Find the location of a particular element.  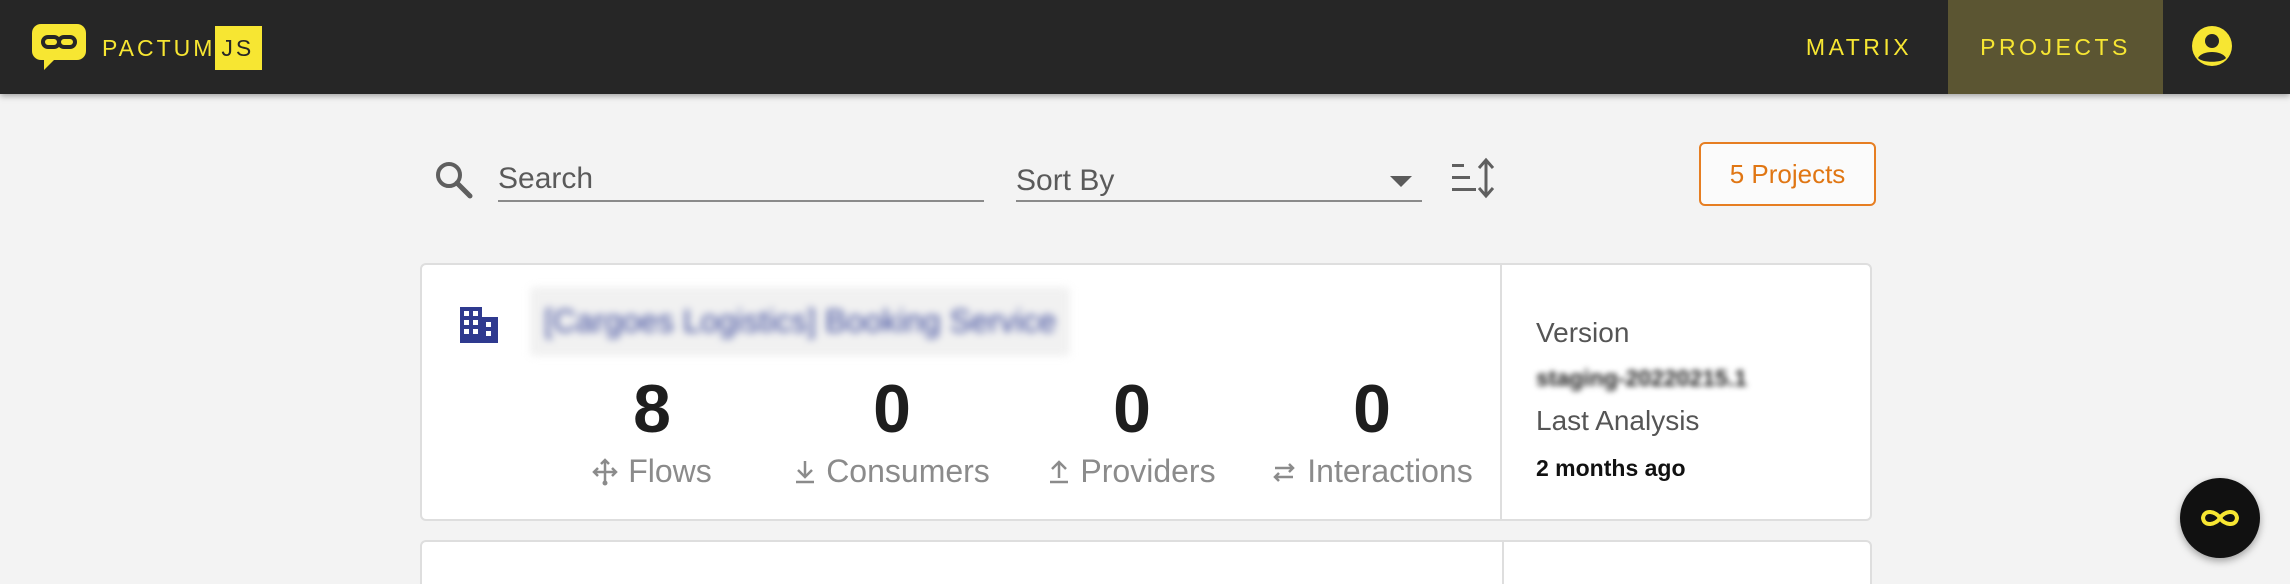

search-input is located at coordinates (741, 179).